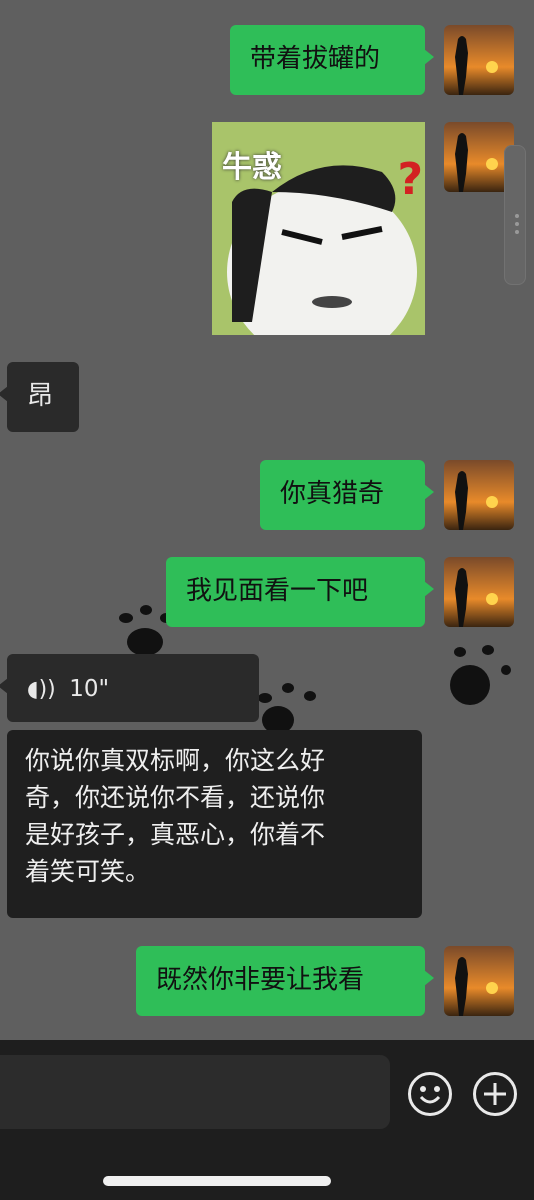 The height and width of the screenshot is (1200, 534). What do you see at coordinates (41, 689) in the screenshot?
I see `voice-wave-icon: ◖))` at bounding box center [41, 689].